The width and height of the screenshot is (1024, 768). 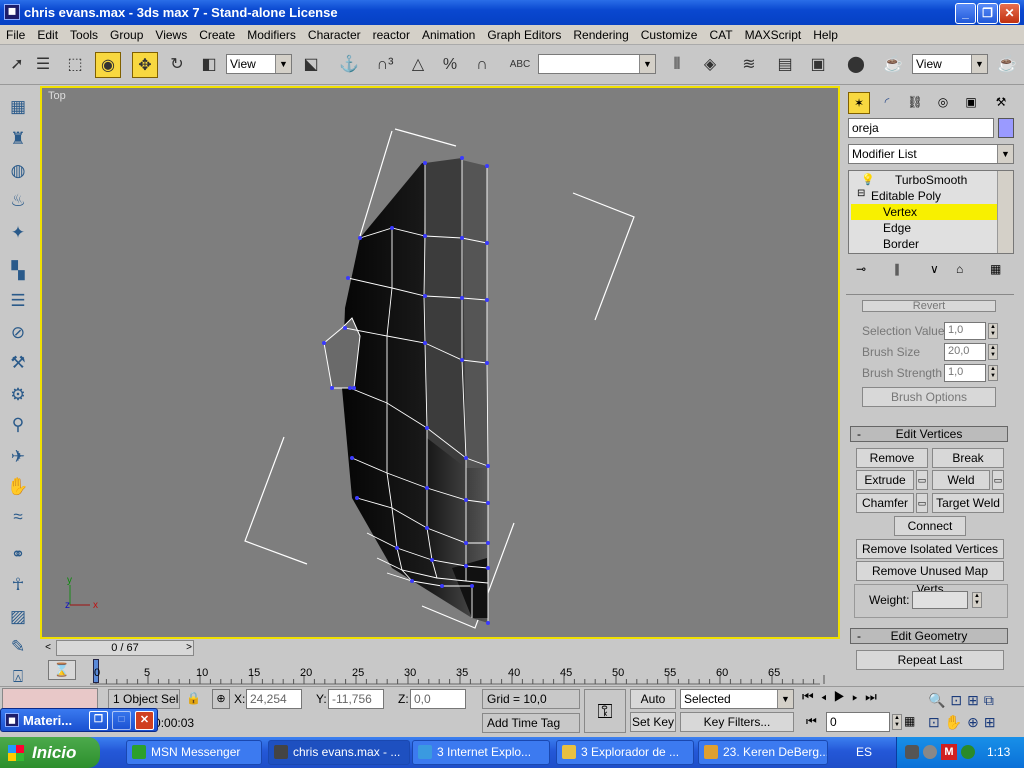 I want to click on move-icon: ✥, so click(x=145, y=65).